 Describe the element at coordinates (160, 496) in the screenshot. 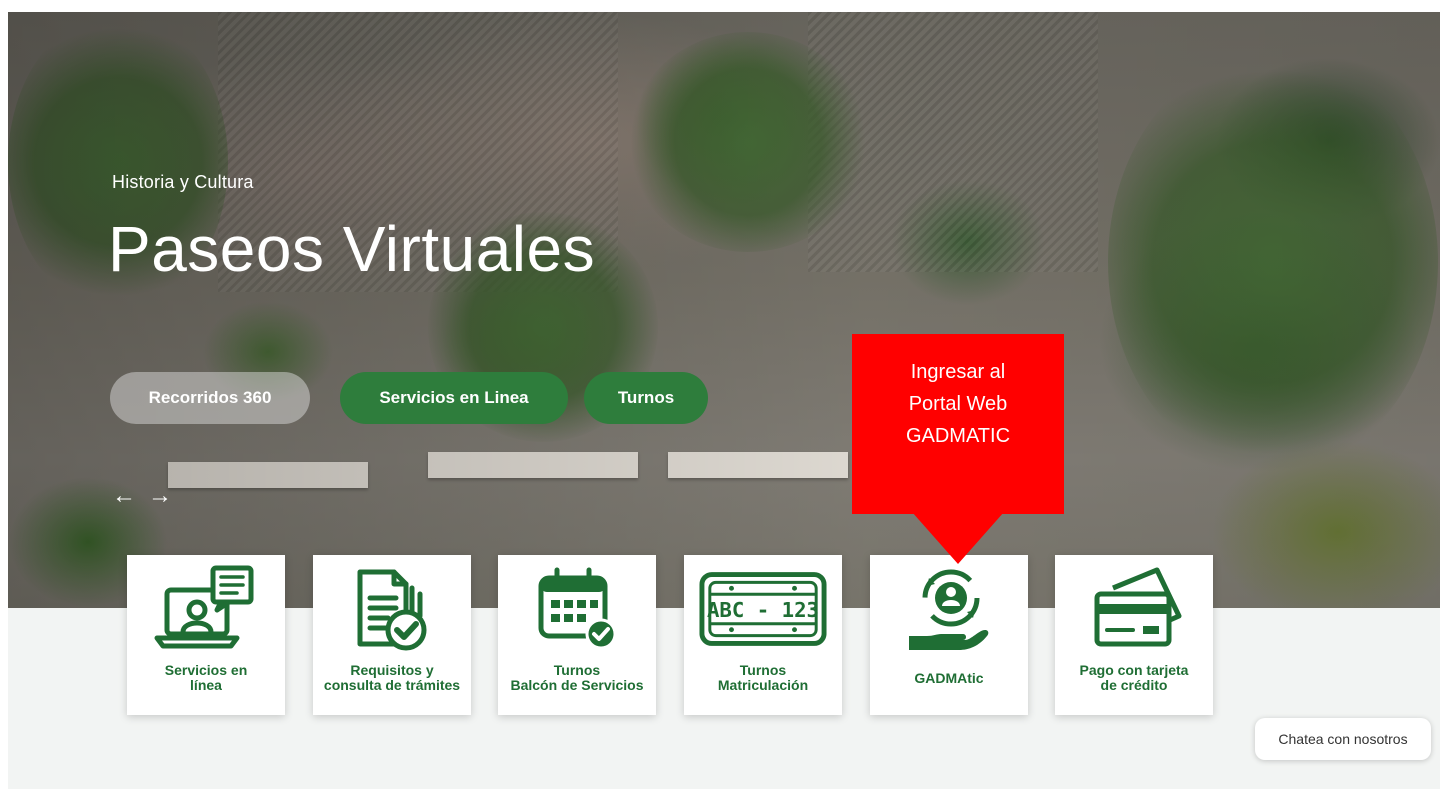

I see `arrow-right-icon: →` at that location.